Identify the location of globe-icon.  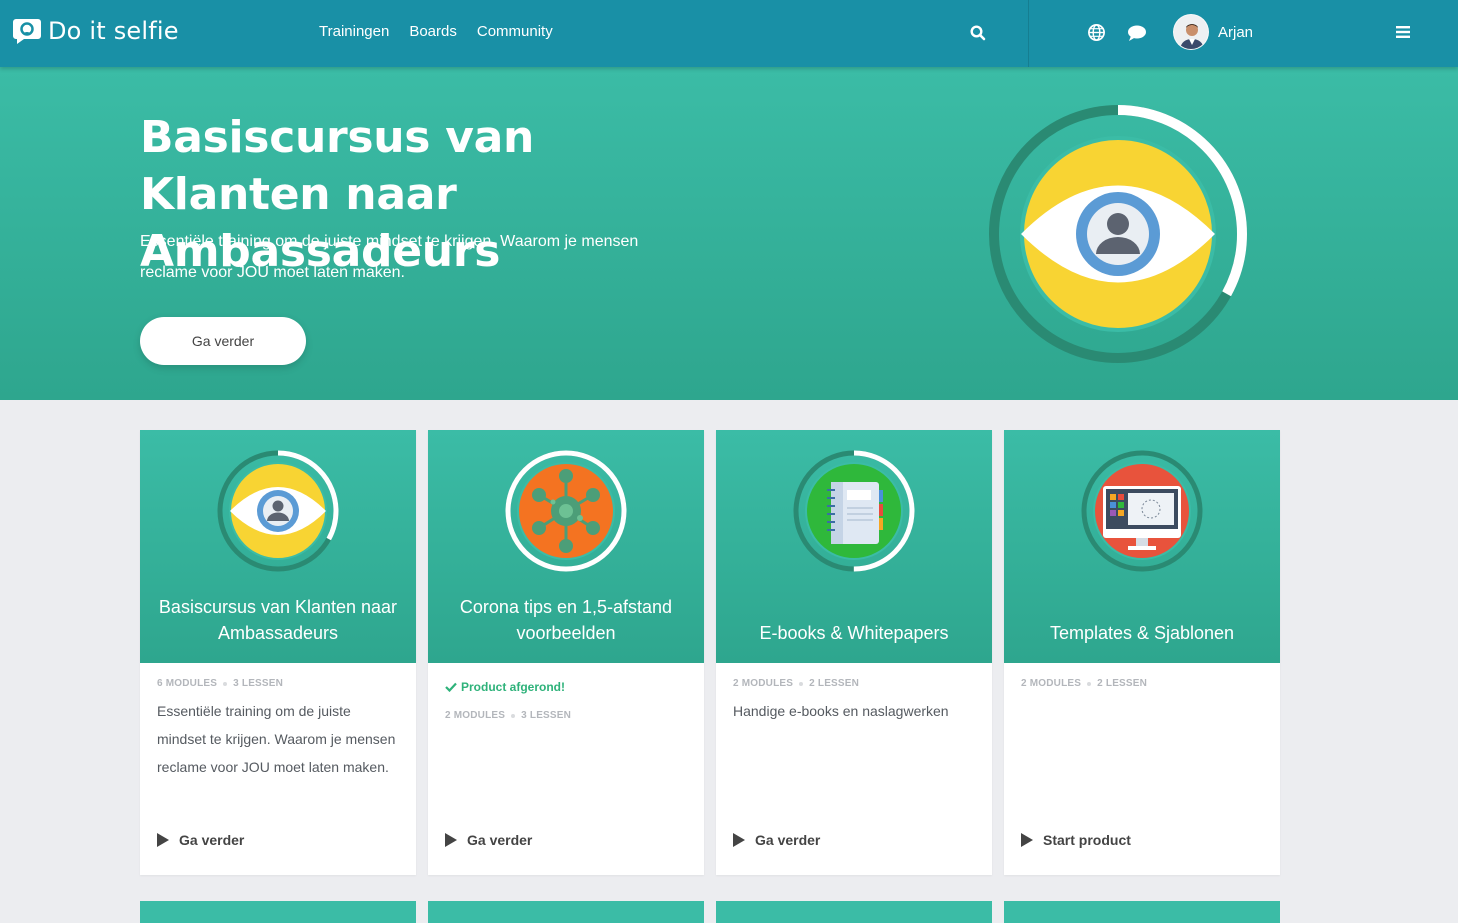
(1096, 32).